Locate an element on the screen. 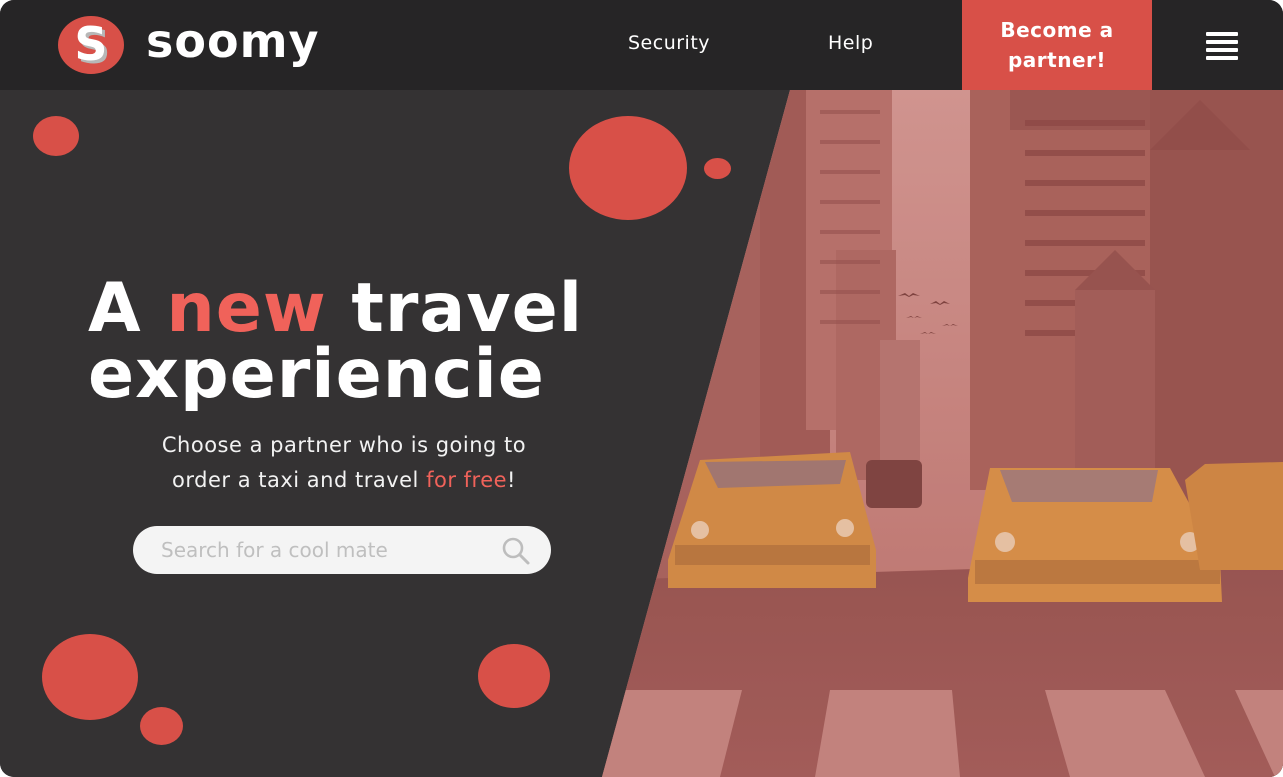  search-bar is located at coordinates (342, 550).